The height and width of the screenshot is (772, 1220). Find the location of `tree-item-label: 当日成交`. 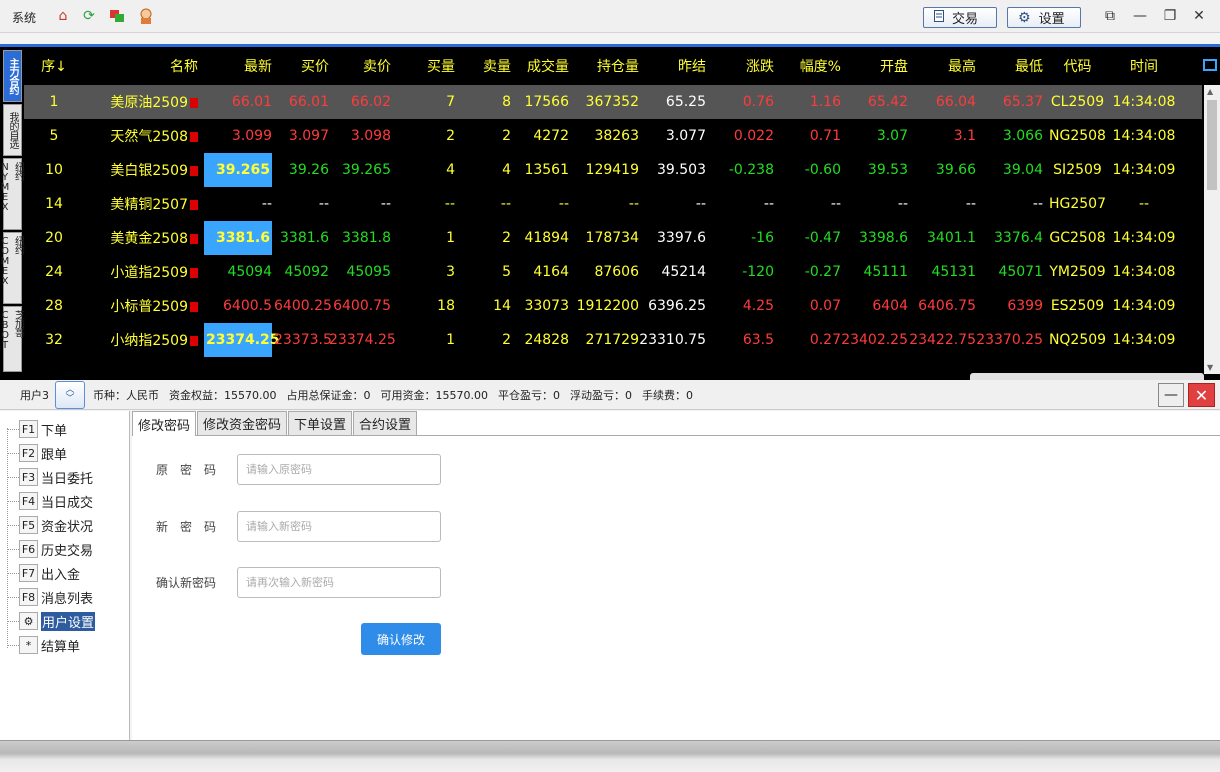

tree-item-label: 当日成交 is located at coordinates (67, 503).